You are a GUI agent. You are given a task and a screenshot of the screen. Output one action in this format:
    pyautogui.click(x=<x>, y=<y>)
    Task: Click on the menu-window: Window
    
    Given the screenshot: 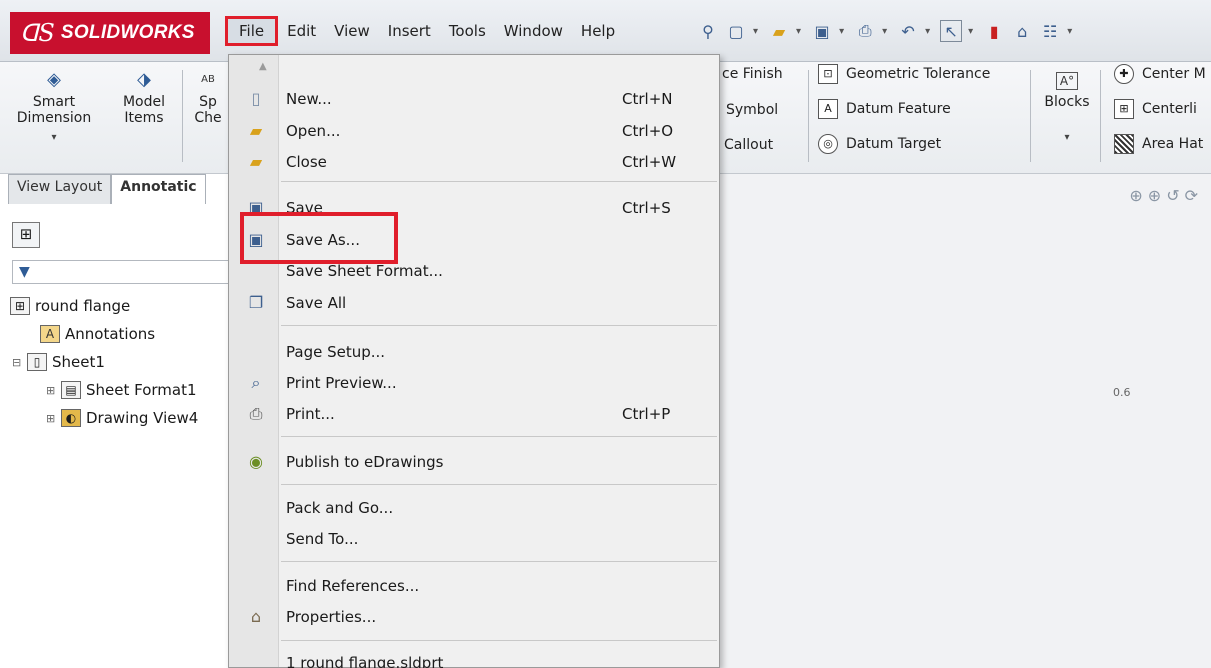 What is the action you would take?
    pyautogui.click(x=533, y=31)
    